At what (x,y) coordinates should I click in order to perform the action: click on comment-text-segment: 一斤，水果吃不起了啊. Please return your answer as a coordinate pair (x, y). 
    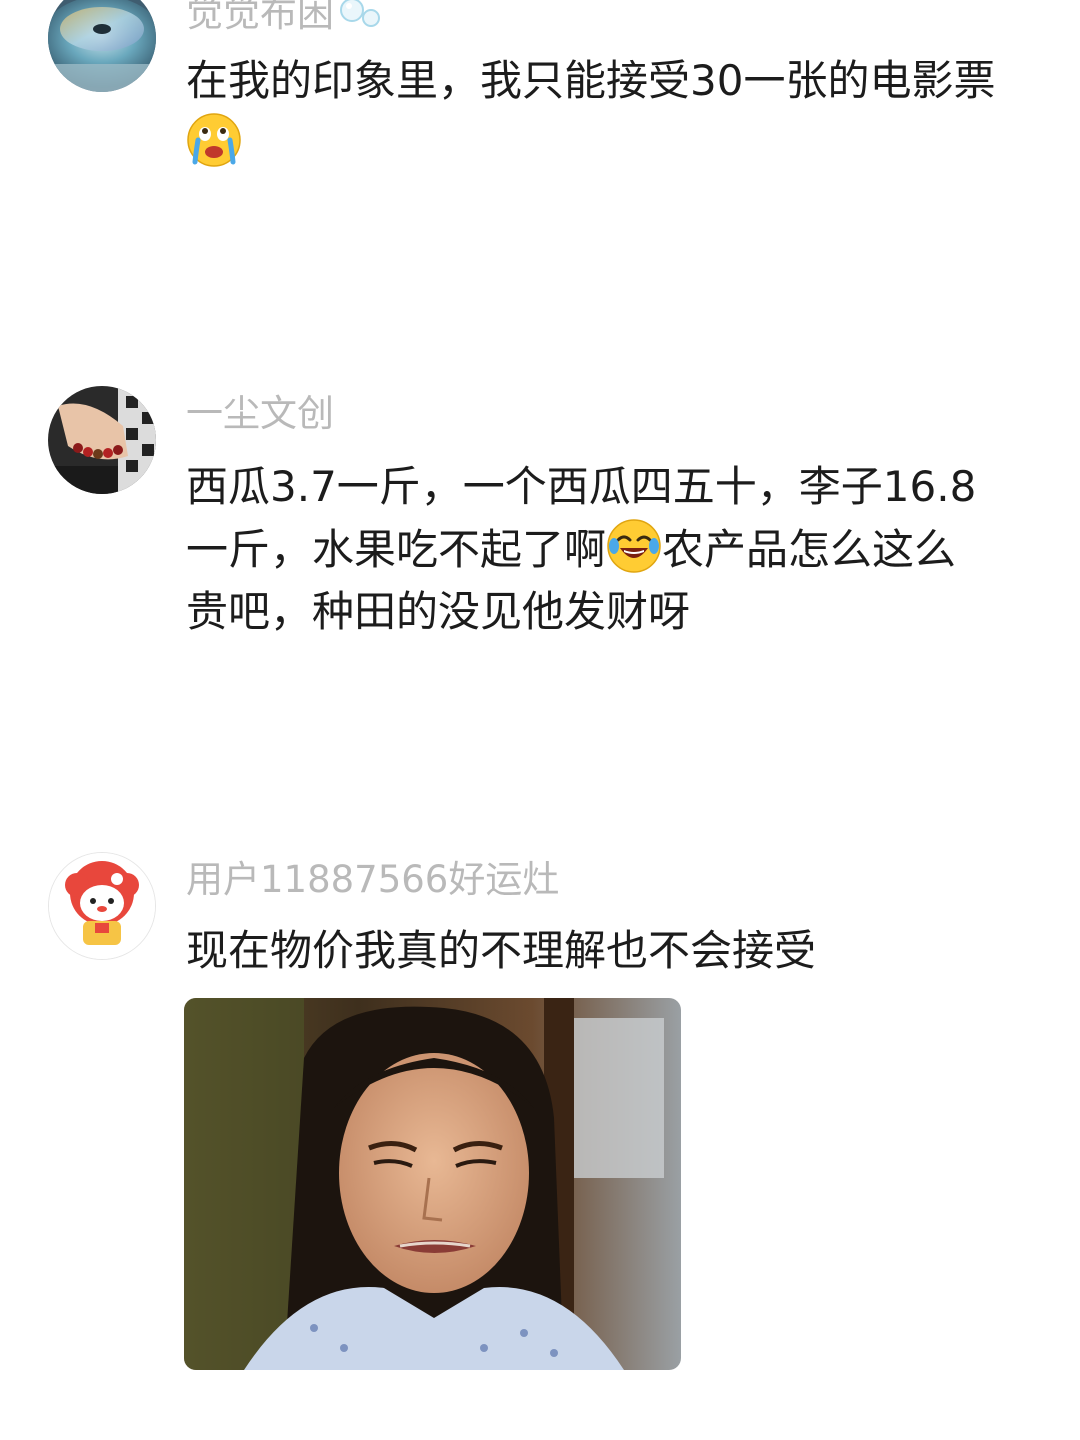
    Looking at the image, I should click on (396, 549).